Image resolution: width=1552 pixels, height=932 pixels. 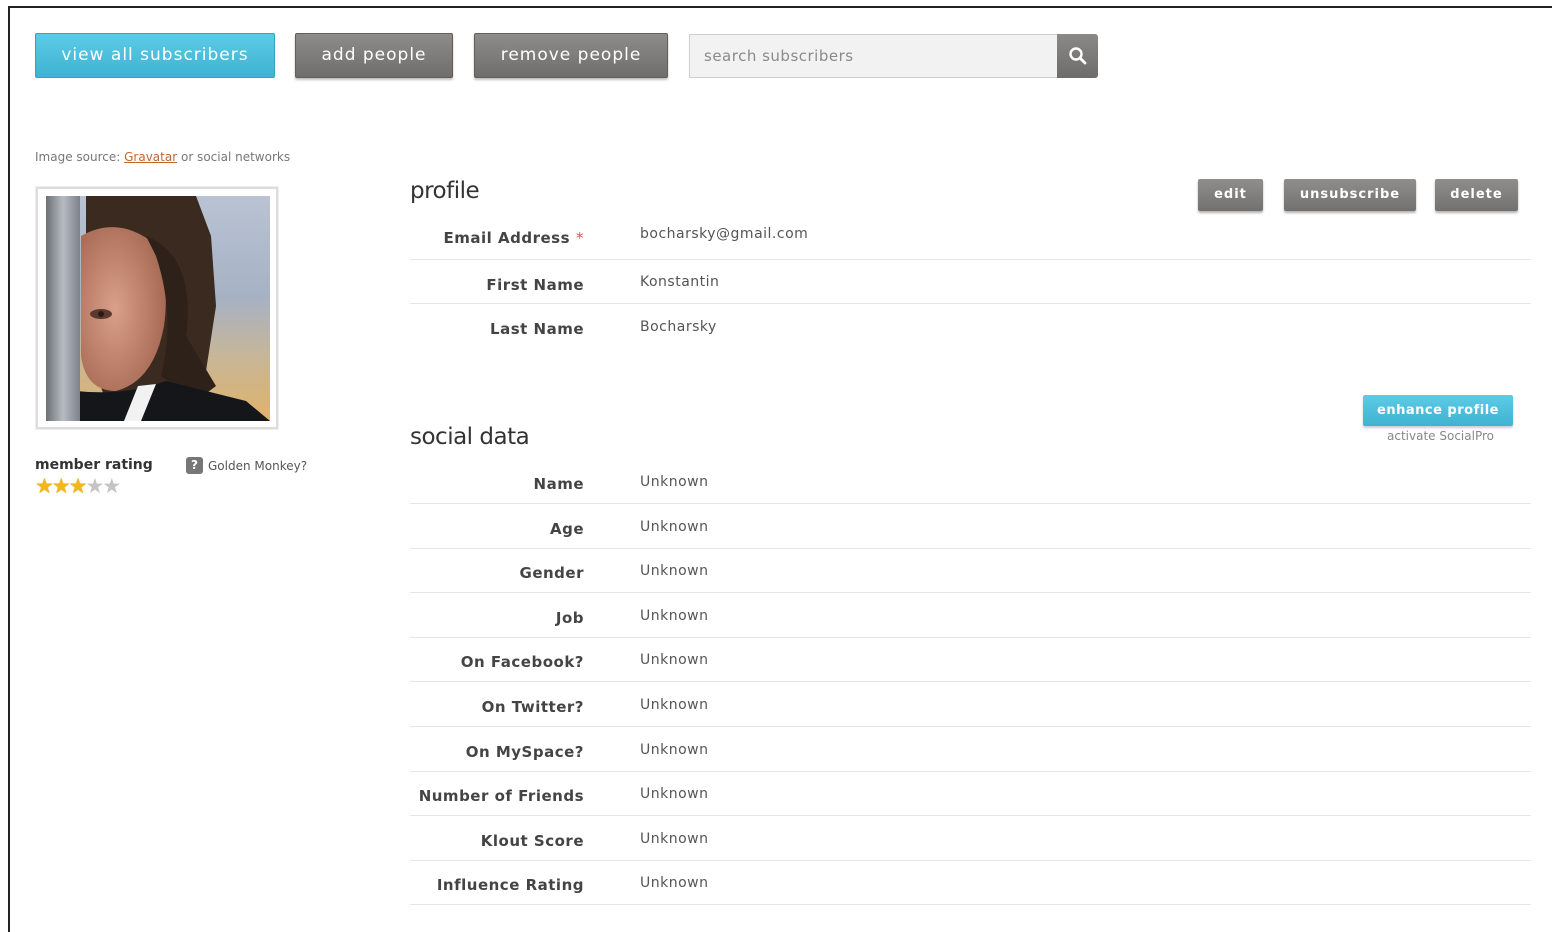 What do you see at coordinates (970, 237) in the screenshot?
I see `profile-row-email: Email Address * bocharsky@gmail.com` at bounding box center [970, 237].